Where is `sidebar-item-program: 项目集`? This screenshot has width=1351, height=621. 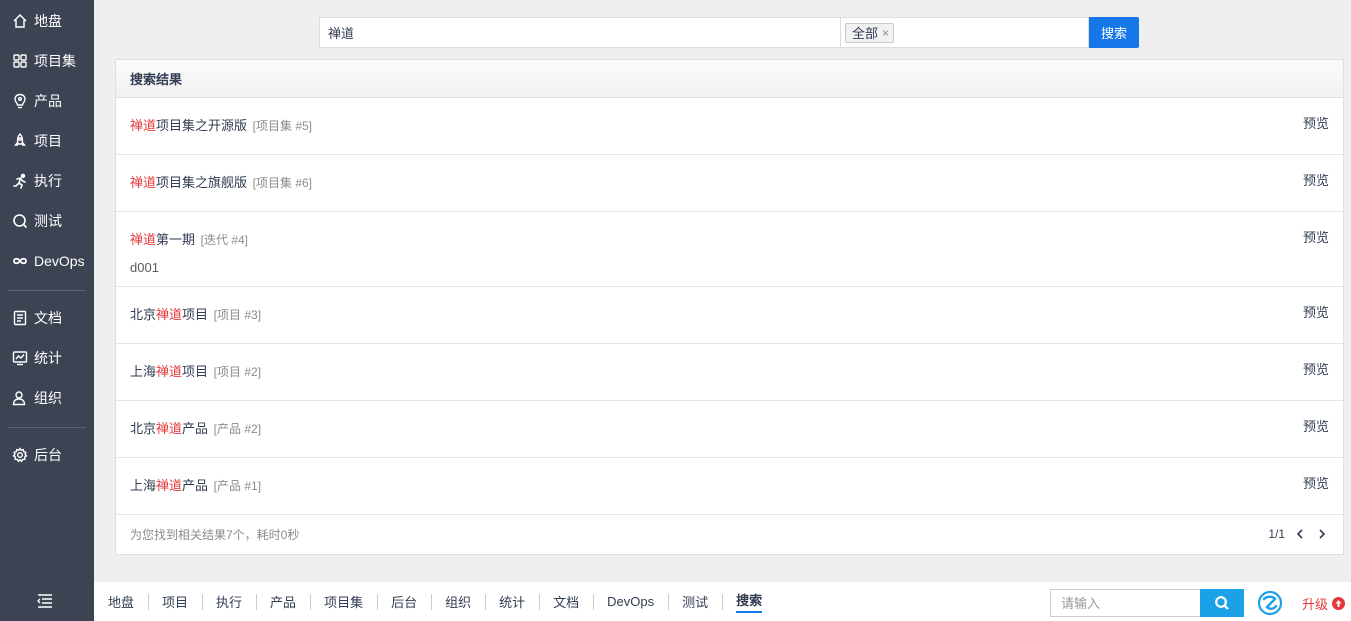 sidebar-item-program: 项目集 is located at coordinates (47, 61).